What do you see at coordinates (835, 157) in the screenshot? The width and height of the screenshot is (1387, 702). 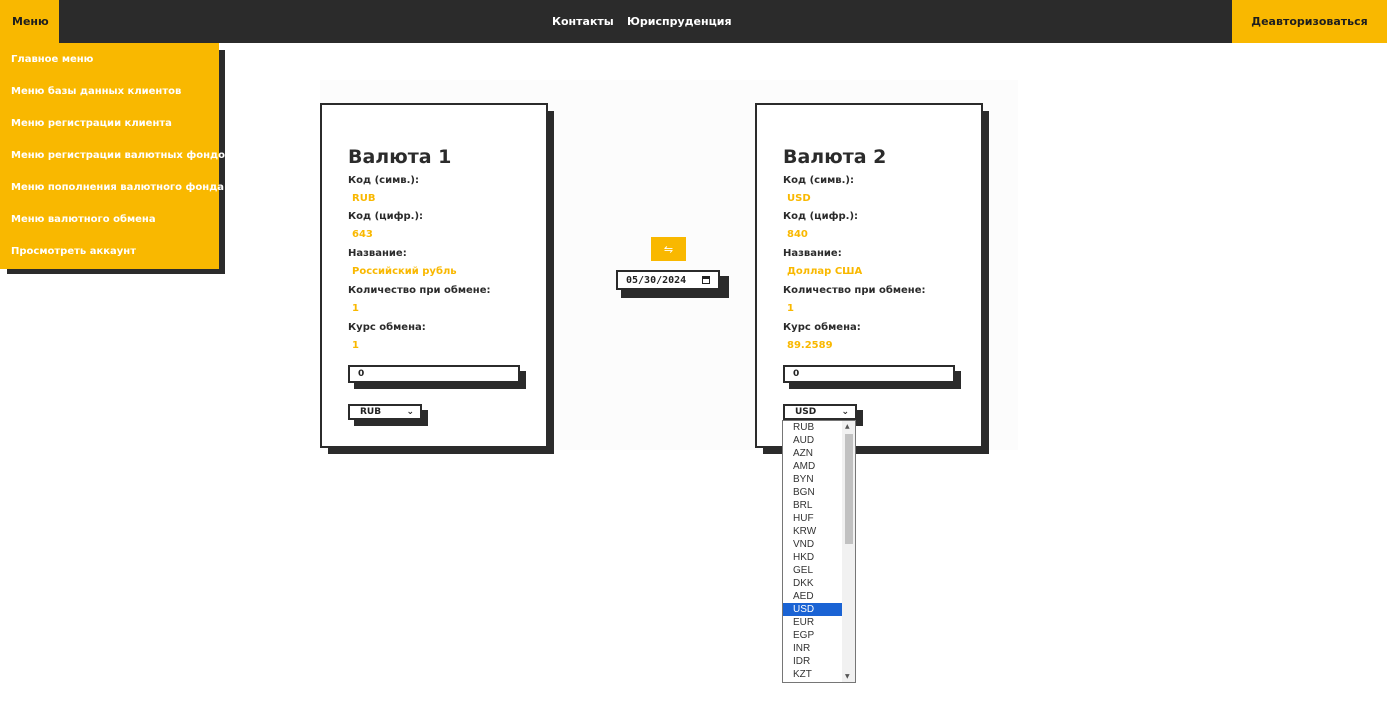 I see `currency2-title: Валюта 2` at bounding box center [835, 157].